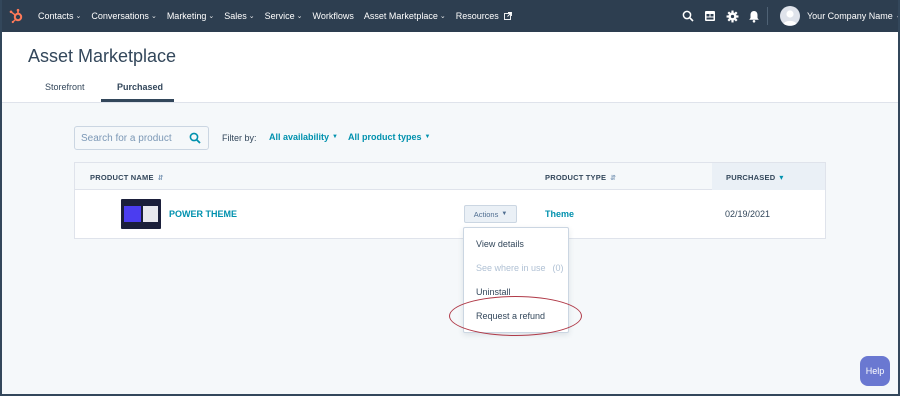 The height and width of the screenshot is (396, 900). Describe the element at coordinates (140, 87) in the screenshot. I see `tab-purchased: Purchased` at that location.